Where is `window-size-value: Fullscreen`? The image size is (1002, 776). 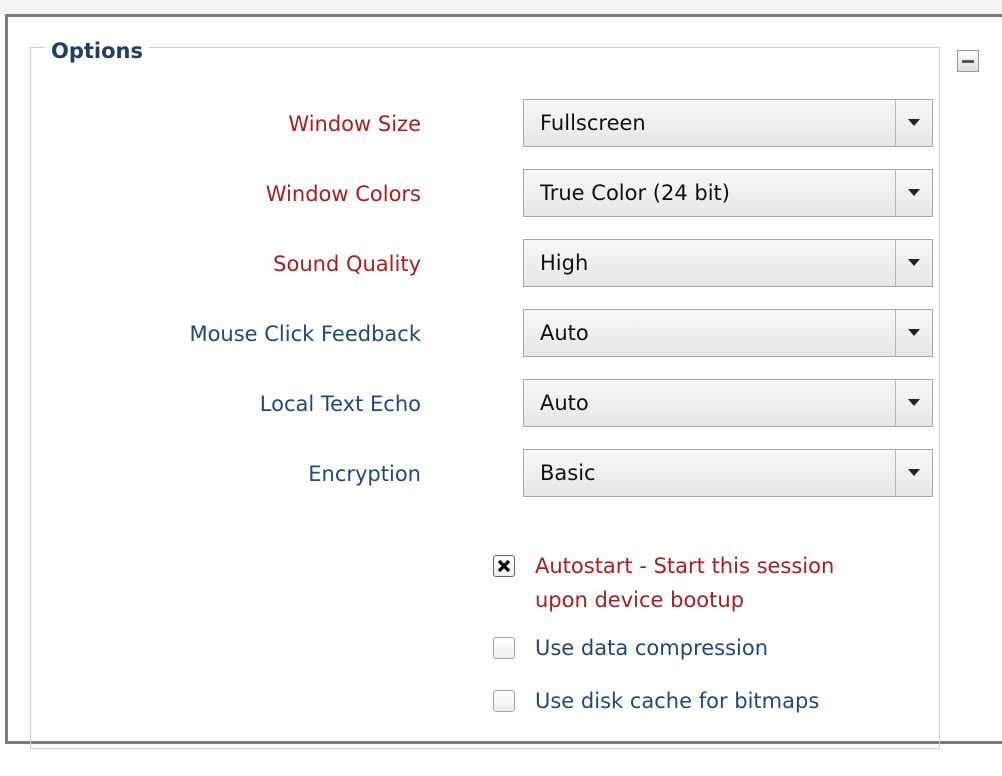 window-size-value: Fullscreen is located at coordinates (593, 123).